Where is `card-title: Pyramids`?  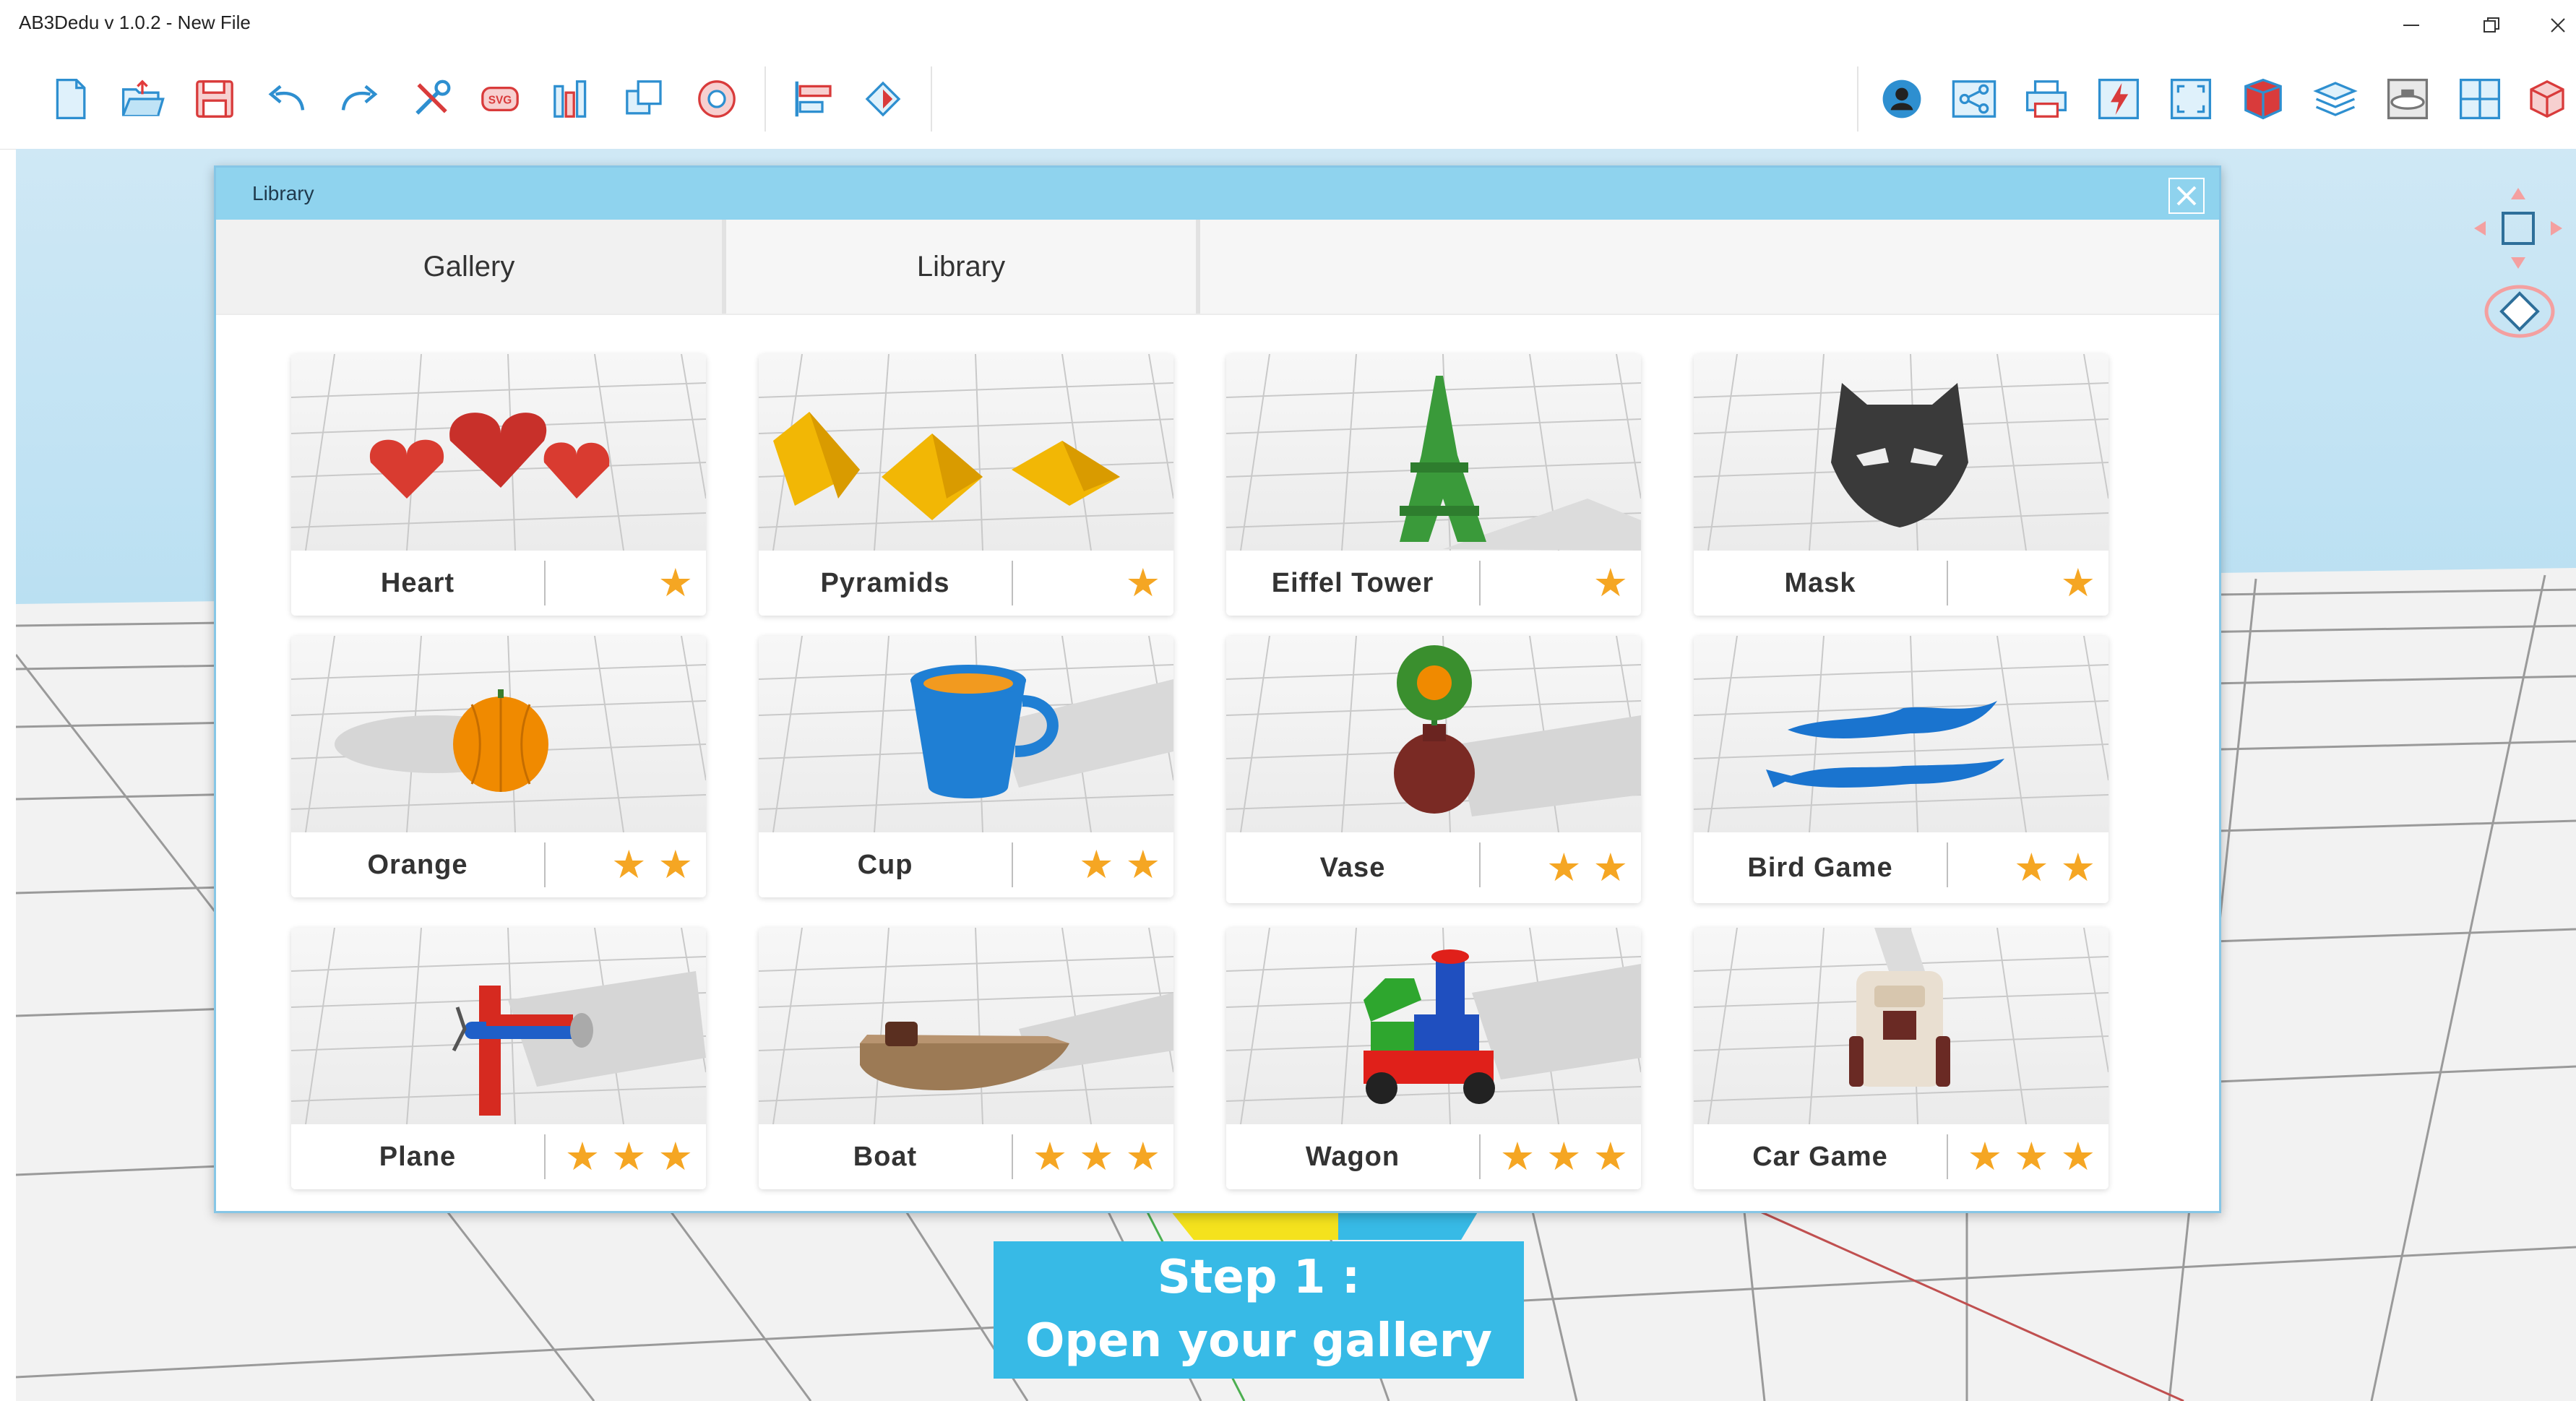 card-title: Pyramids is located at coordinates (885, 582).